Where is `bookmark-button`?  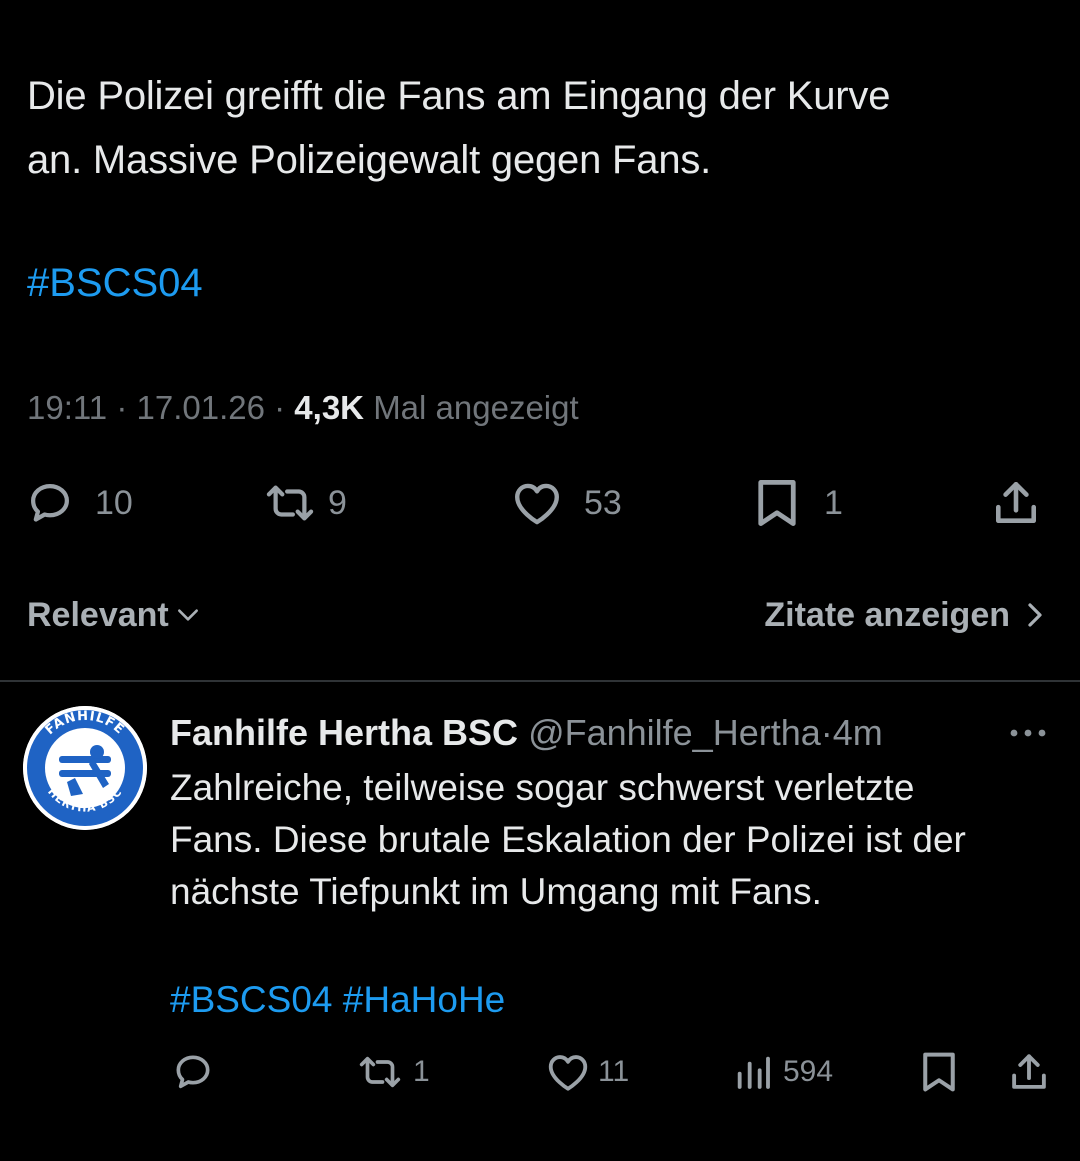 bookmark-button is located at coordinates (939, 1072).